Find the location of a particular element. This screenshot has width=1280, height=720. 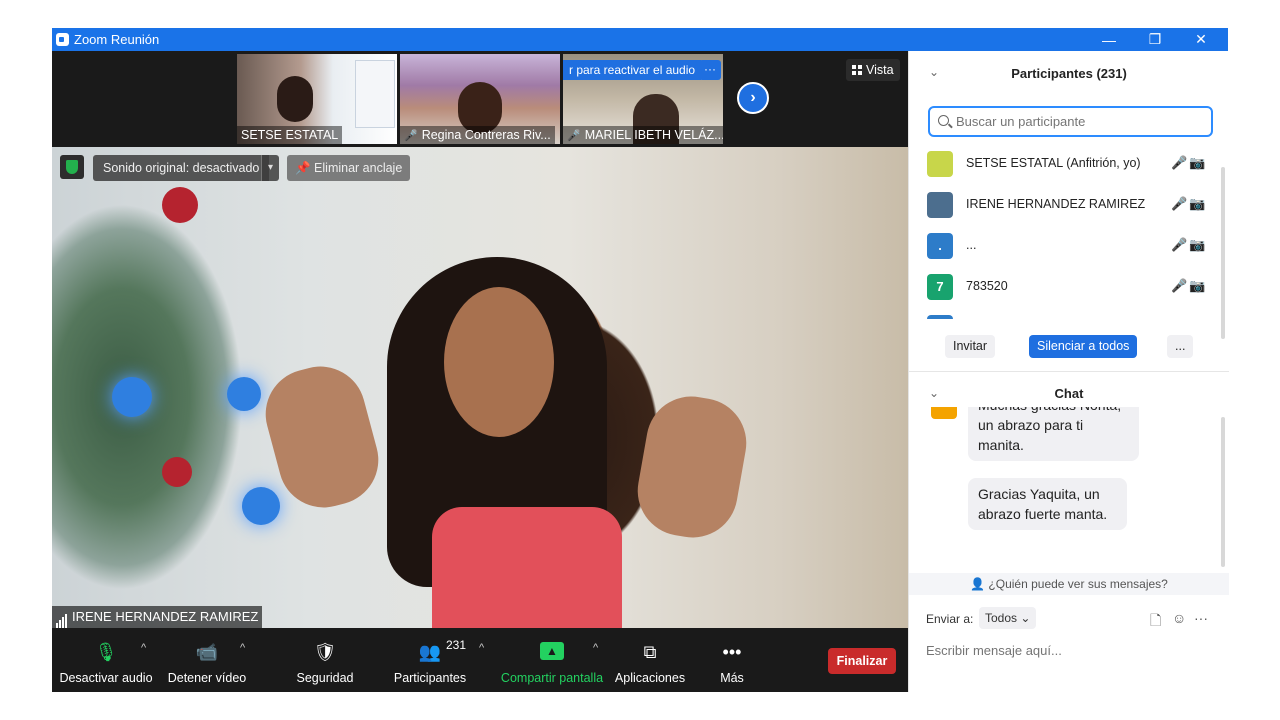

participant-row is located at coordinates (1064, 313).